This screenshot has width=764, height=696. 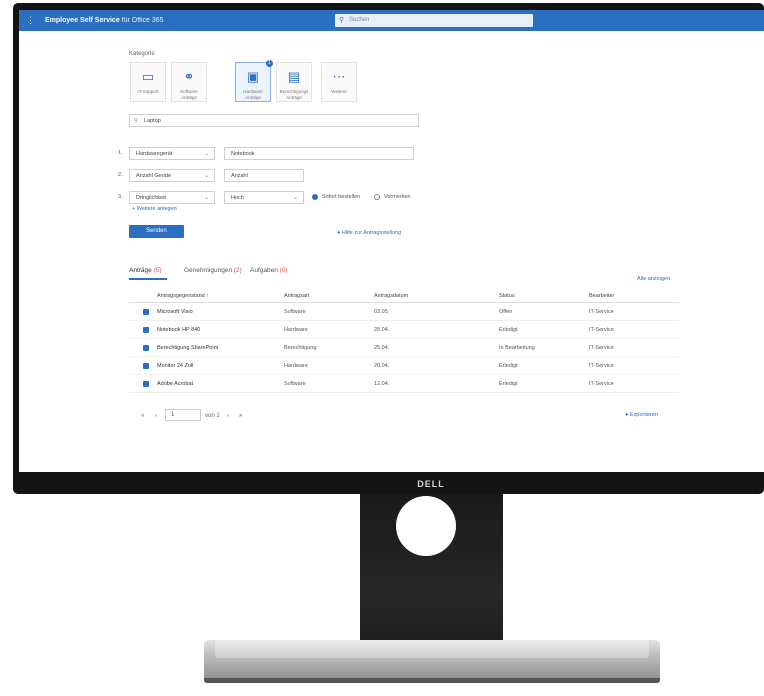 What do you see at coordinates (601, 296) in the screenshot?
I see `column-header: Bearbeiter` at bounding box center [601, 296].